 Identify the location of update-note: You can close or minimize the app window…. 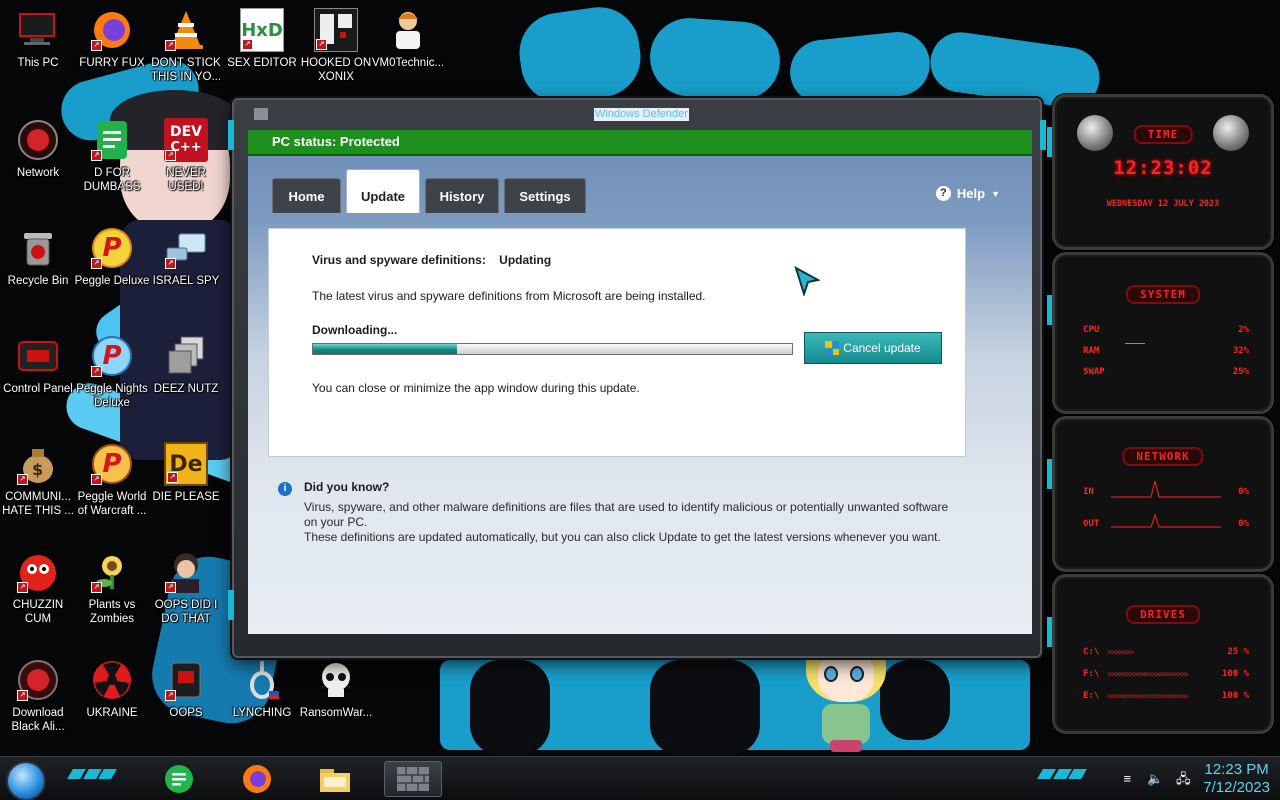
(476, 388).